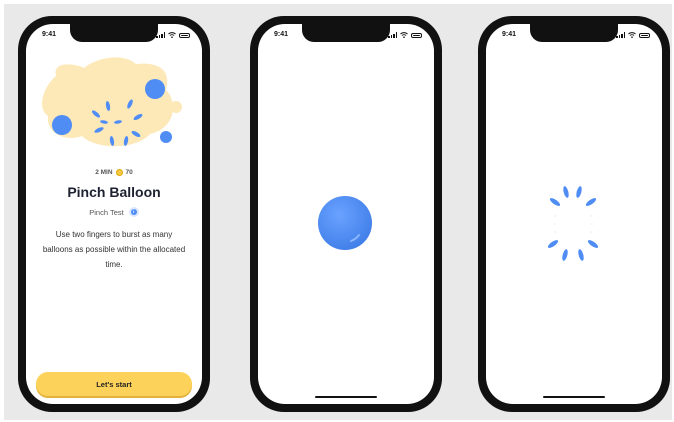  I want to click on info-icon: i, so click(133, 212).